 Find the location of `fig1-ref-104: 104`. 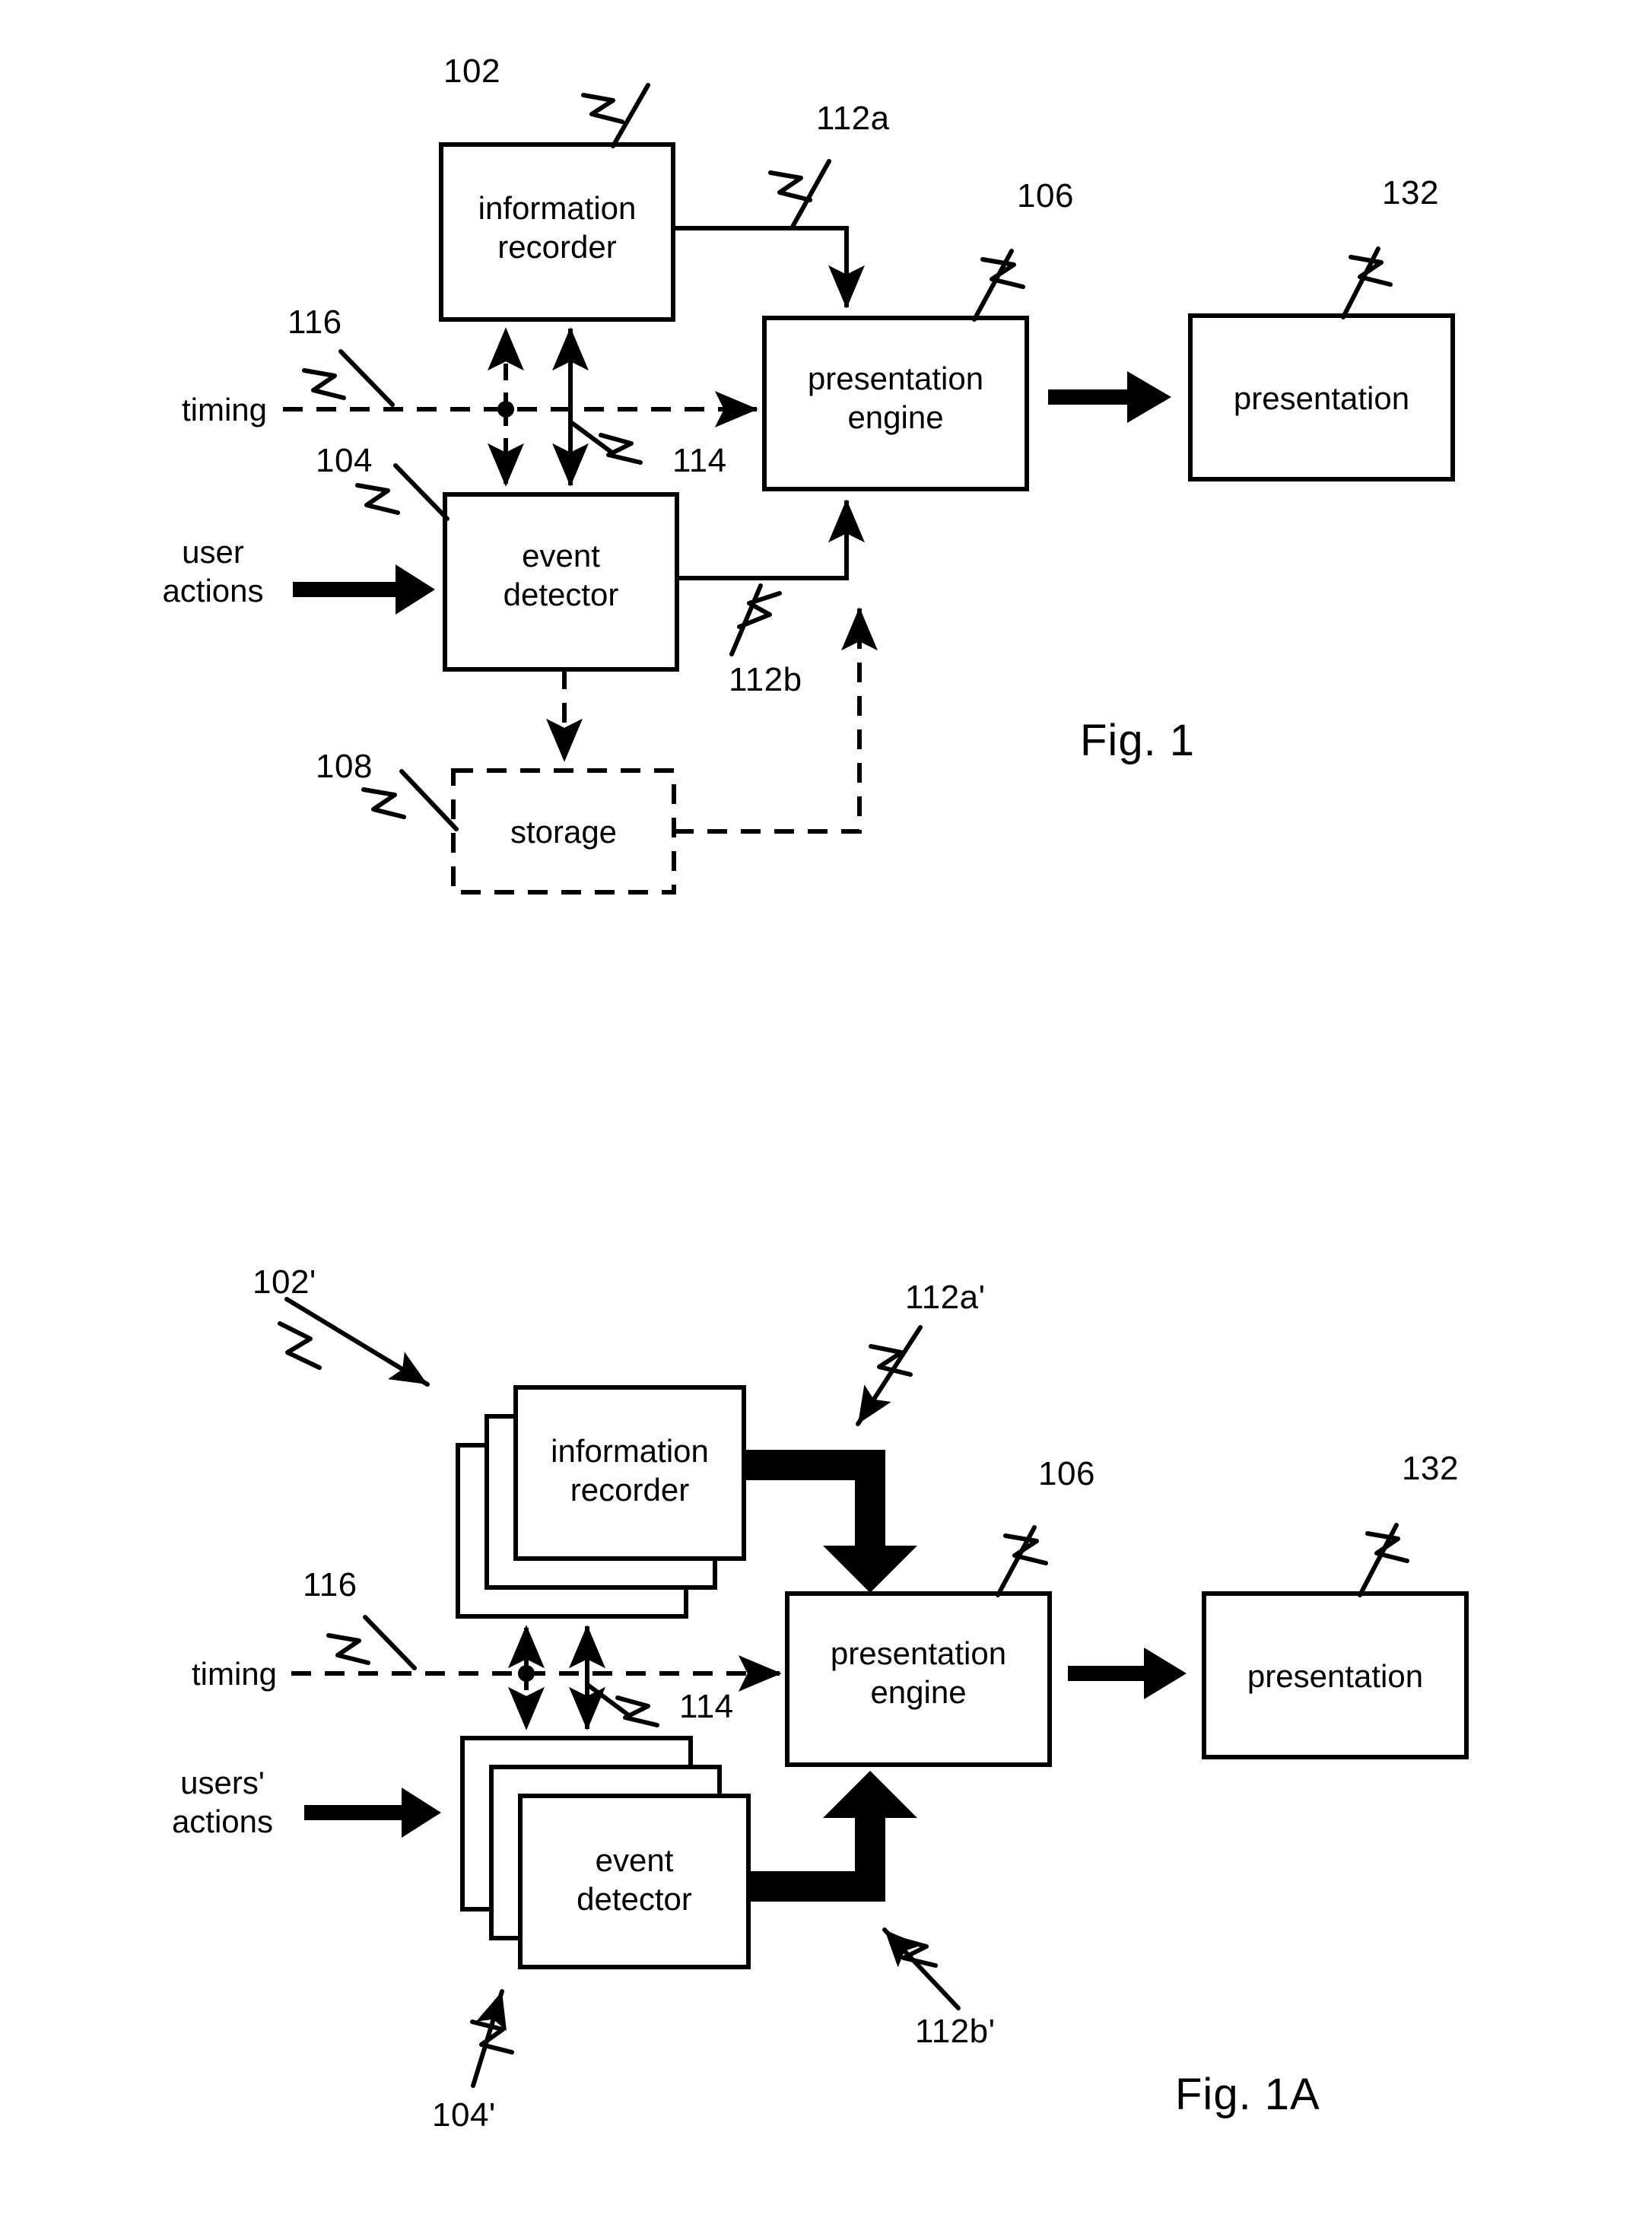

fig1-ref-104: 104 is located at coordinates (344, 460).